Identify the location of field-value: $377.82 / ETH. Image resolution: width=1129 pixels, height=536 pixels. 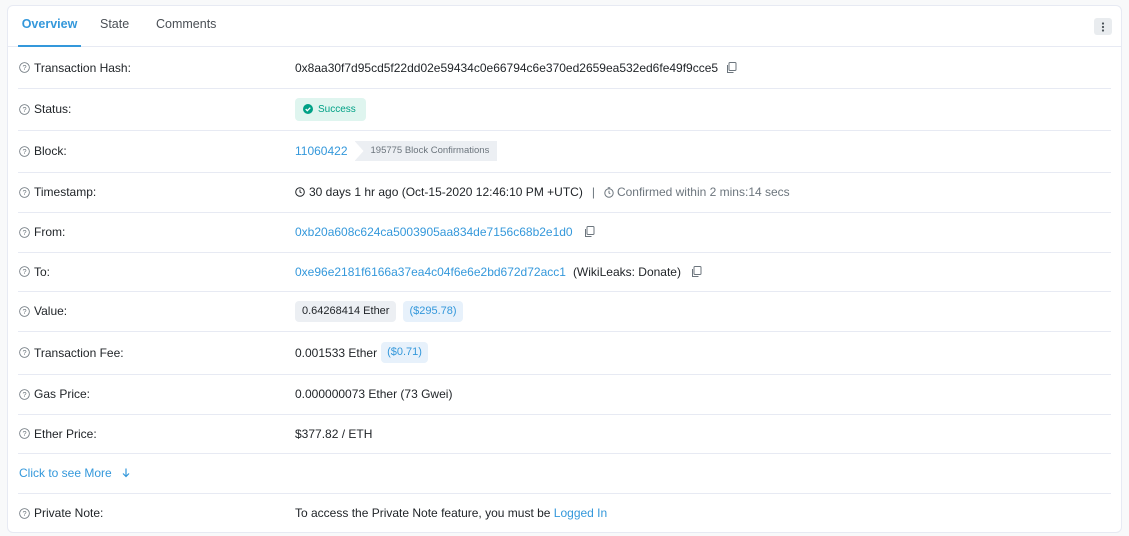
(333, 434).